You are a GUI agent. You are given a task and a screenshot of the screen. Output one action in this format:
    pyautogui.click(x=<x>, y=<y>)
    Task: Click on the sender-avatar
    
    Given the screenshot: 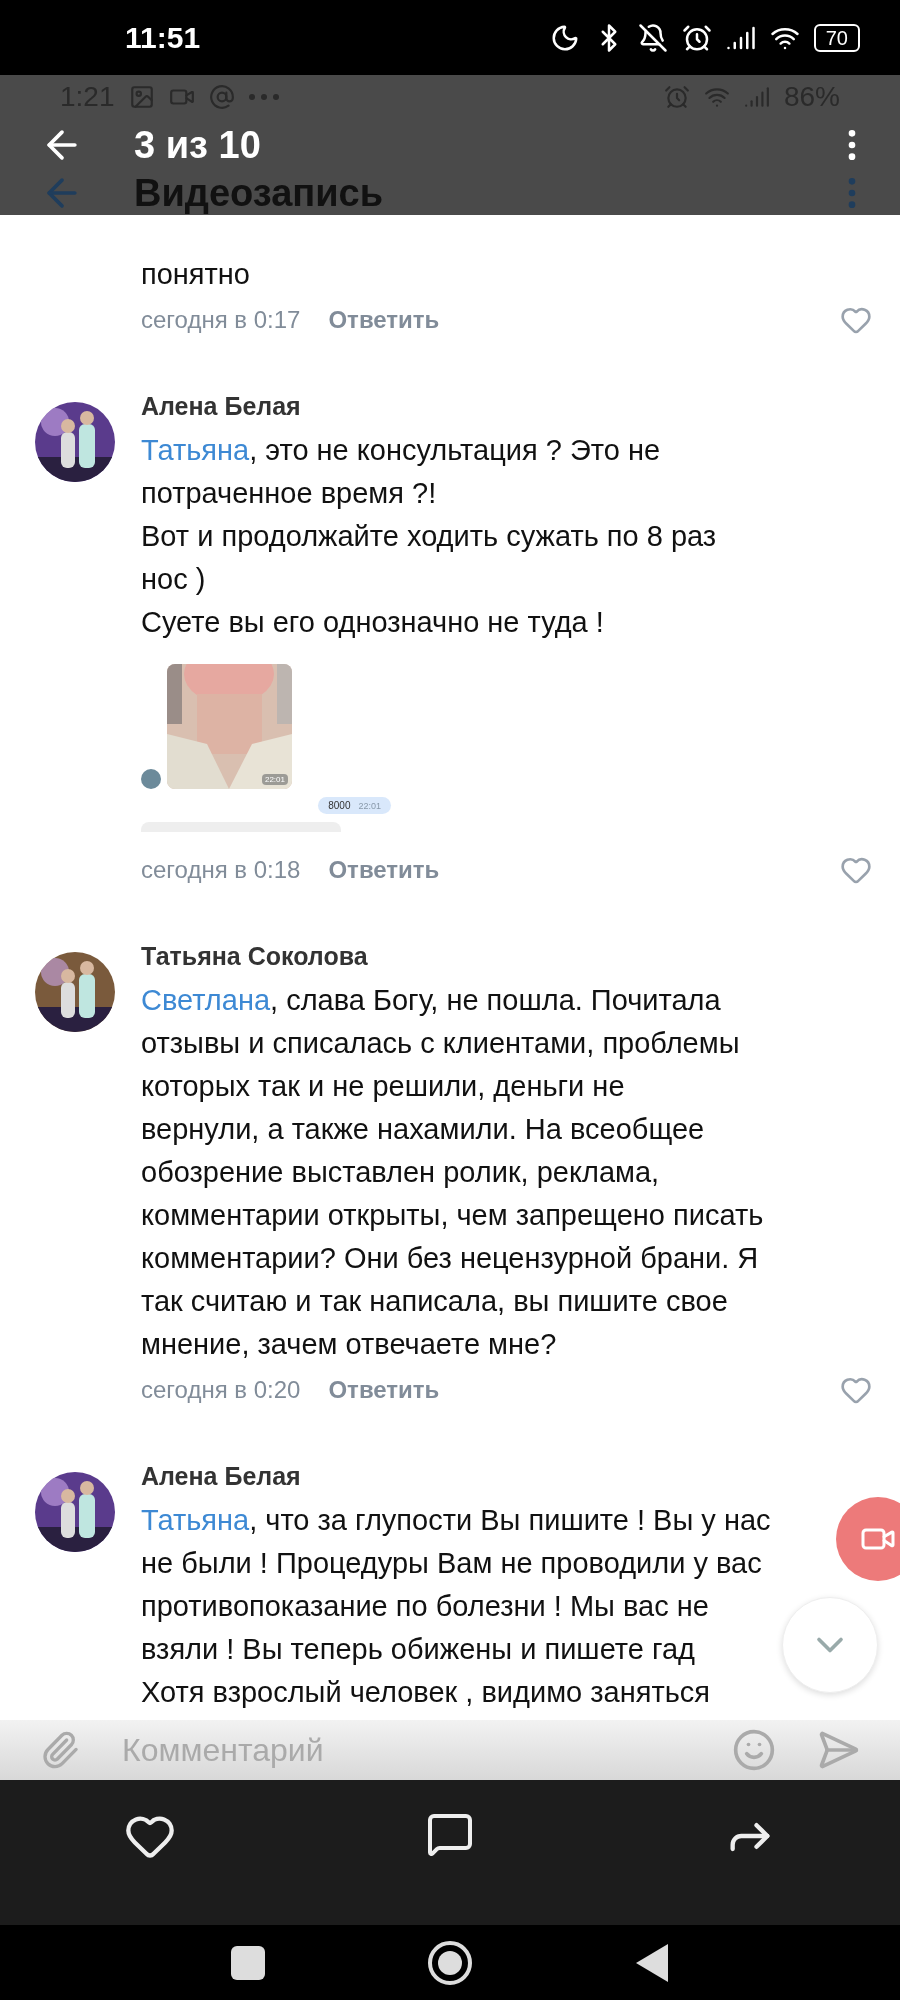 What is the action you would take?
    pyautogui.click(x=151, y=779)
    